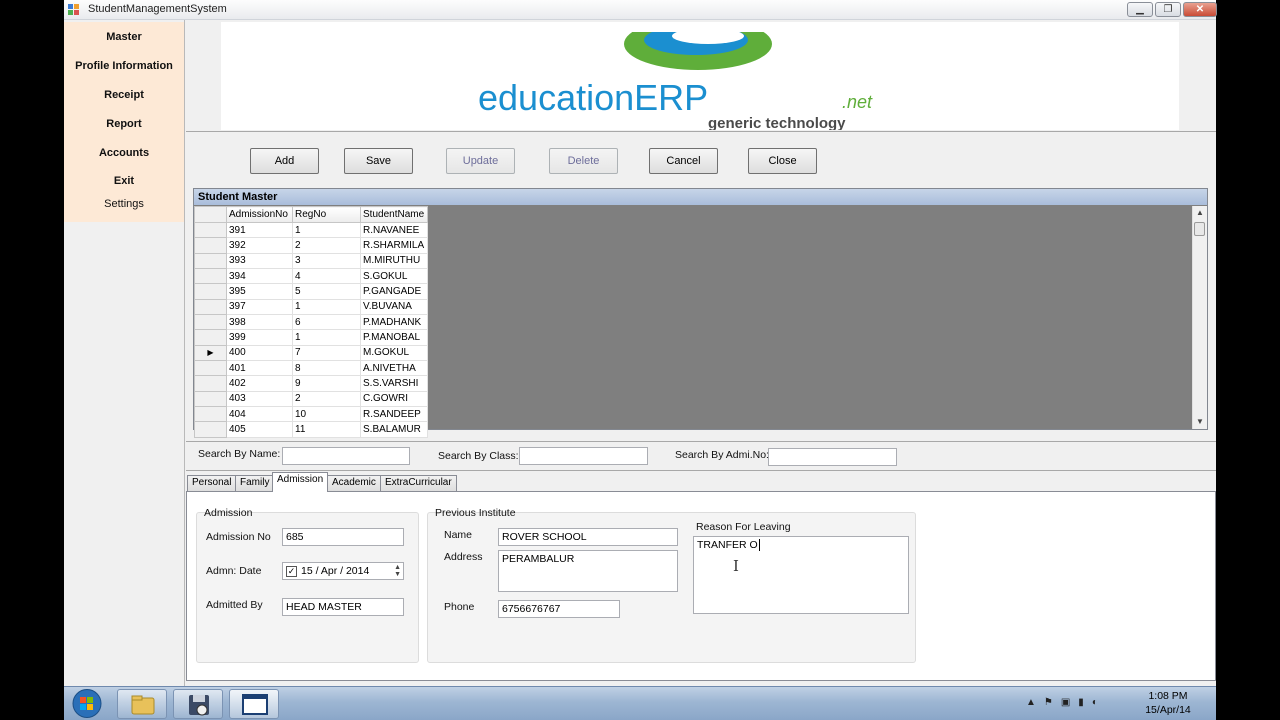  Describe the element at coordinates (259, 214) in the screenshot. I see `column-header-admissionno: AdmissionNo` at that location.